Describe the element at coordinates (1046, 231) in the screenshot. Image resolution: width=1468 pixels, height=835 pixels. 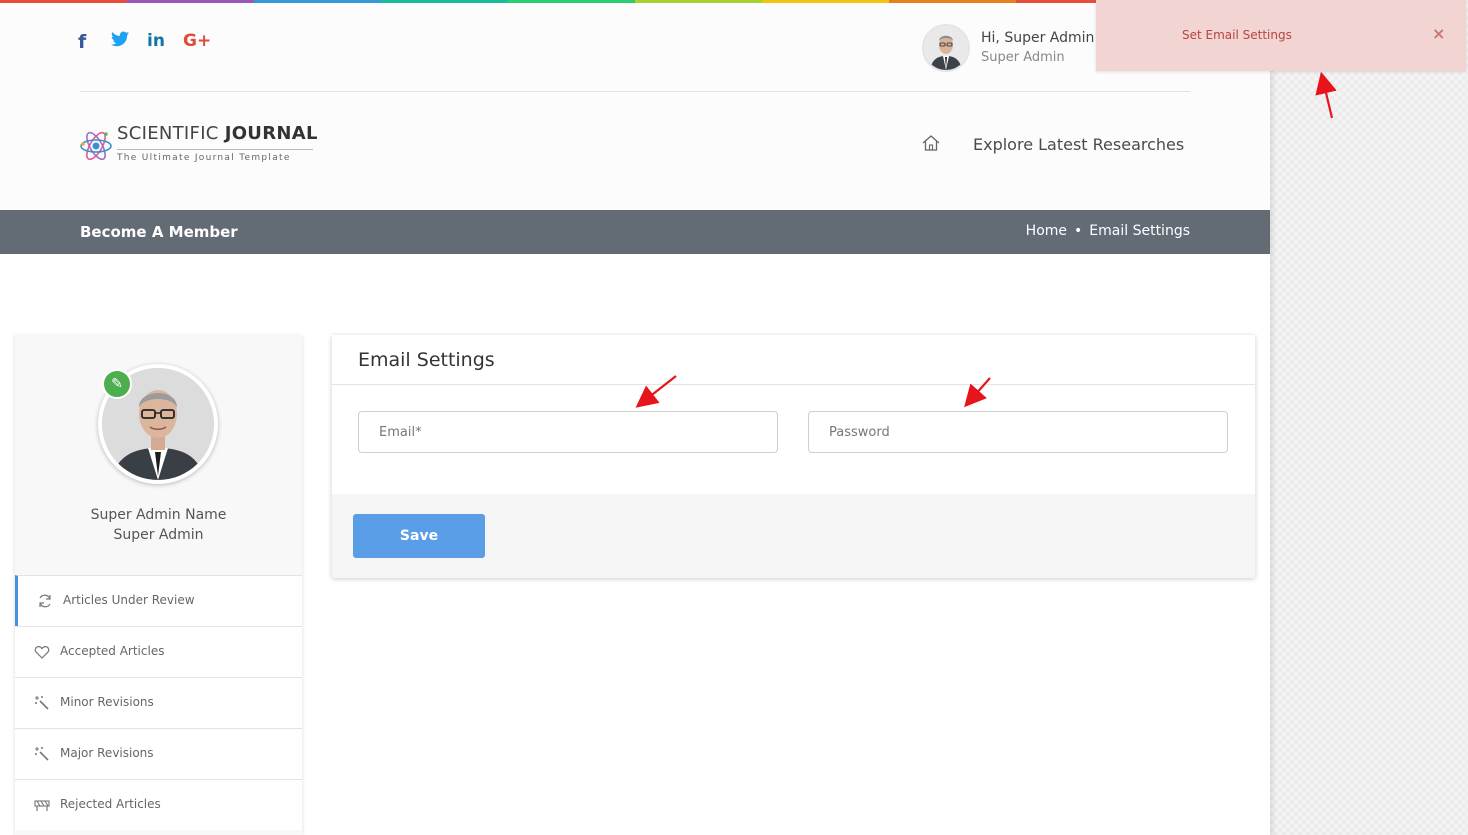
I see `breadcrumb-home: Home` at that location.